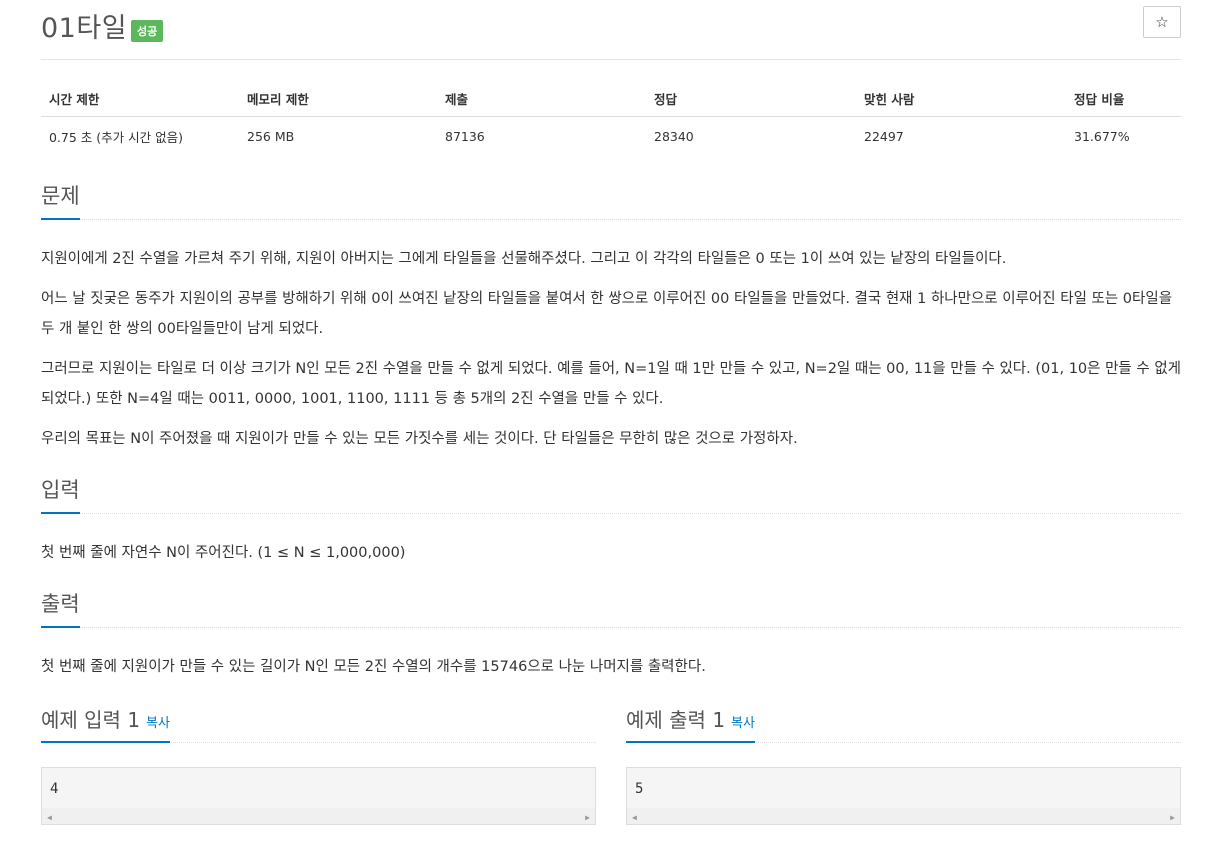  I want to click on table-header-row: 시간 제한 메모리 제한 제출 정답 맞힌 사람 정답 비율, so click(611, 98).